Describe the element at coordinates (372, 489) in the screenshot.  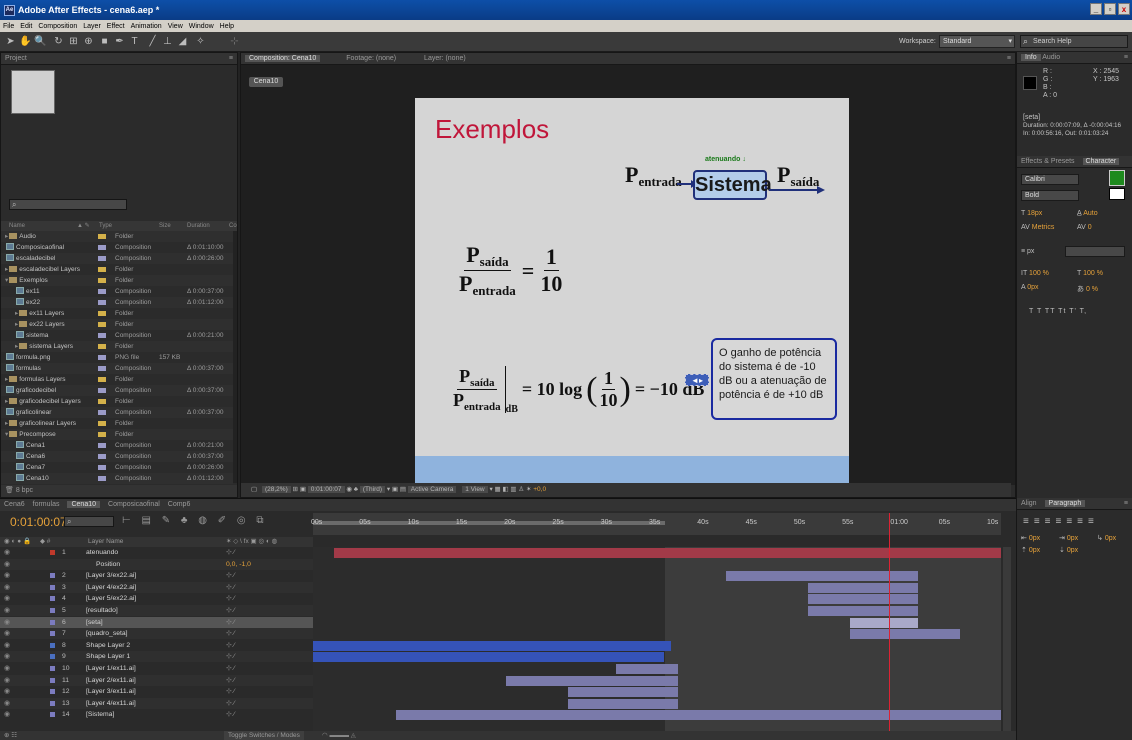
I see `resolution-select: (Third)` at that location.